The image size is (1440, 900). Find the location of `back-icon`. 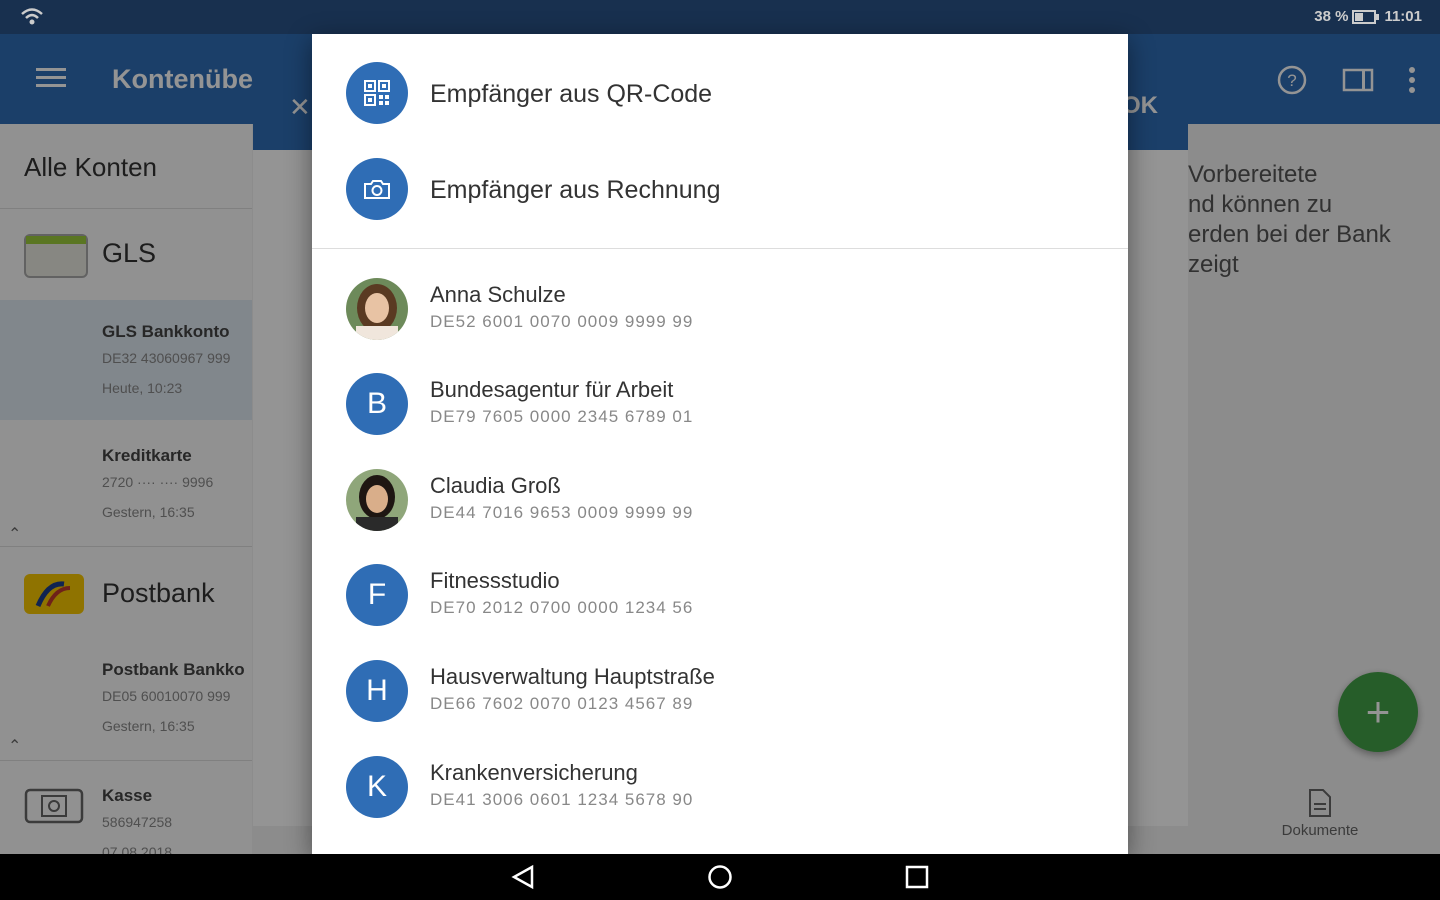

back-icon is located at coordinates (523, 877).